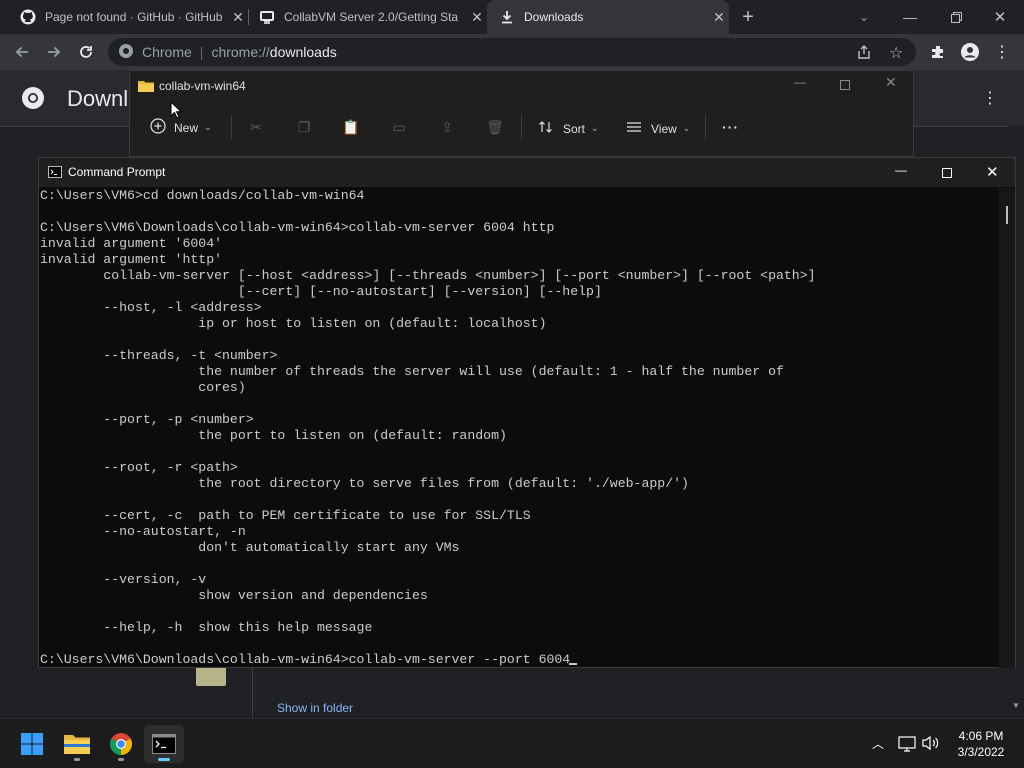 The width and height of the screenshot is (1024, 768). I want to click on active-indicator, so click(164, 759).